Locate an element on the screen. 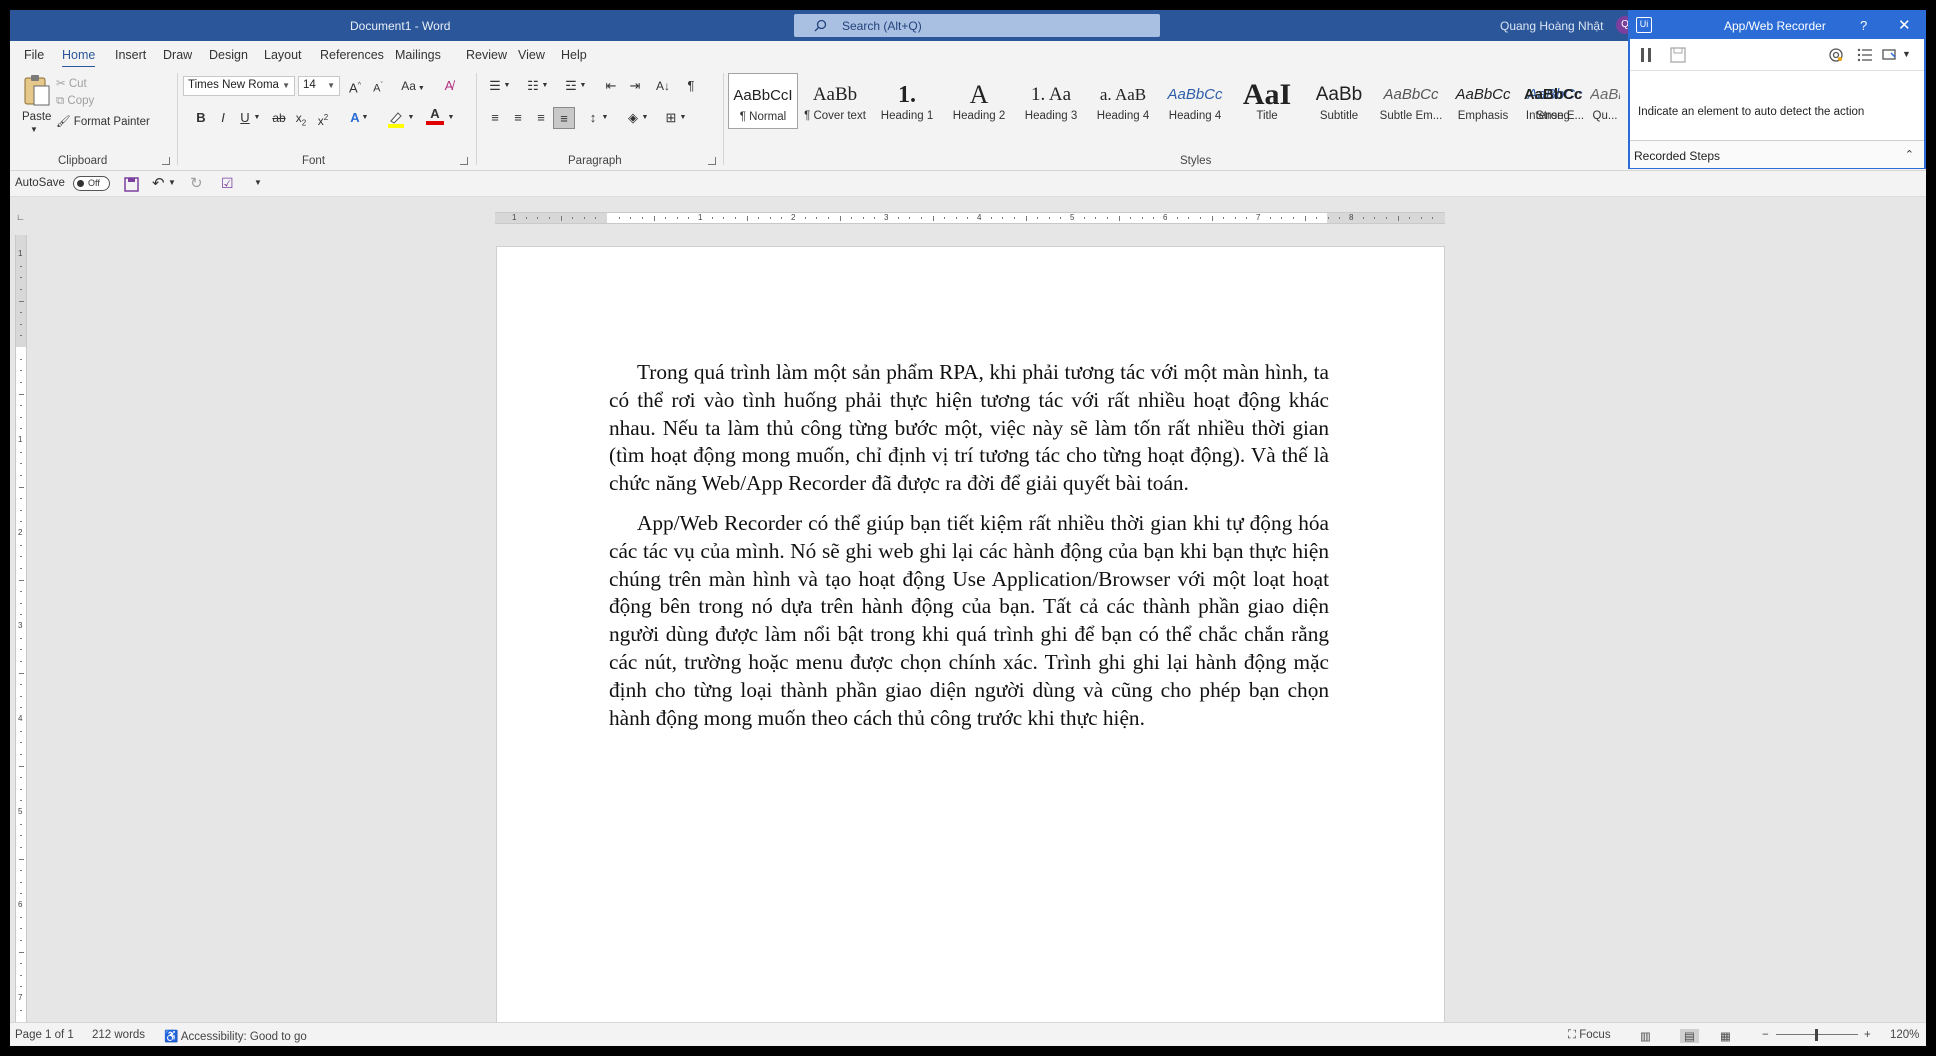  font-name-dropdown: Times New Roma ▼ is located at coordinates (239, 86).